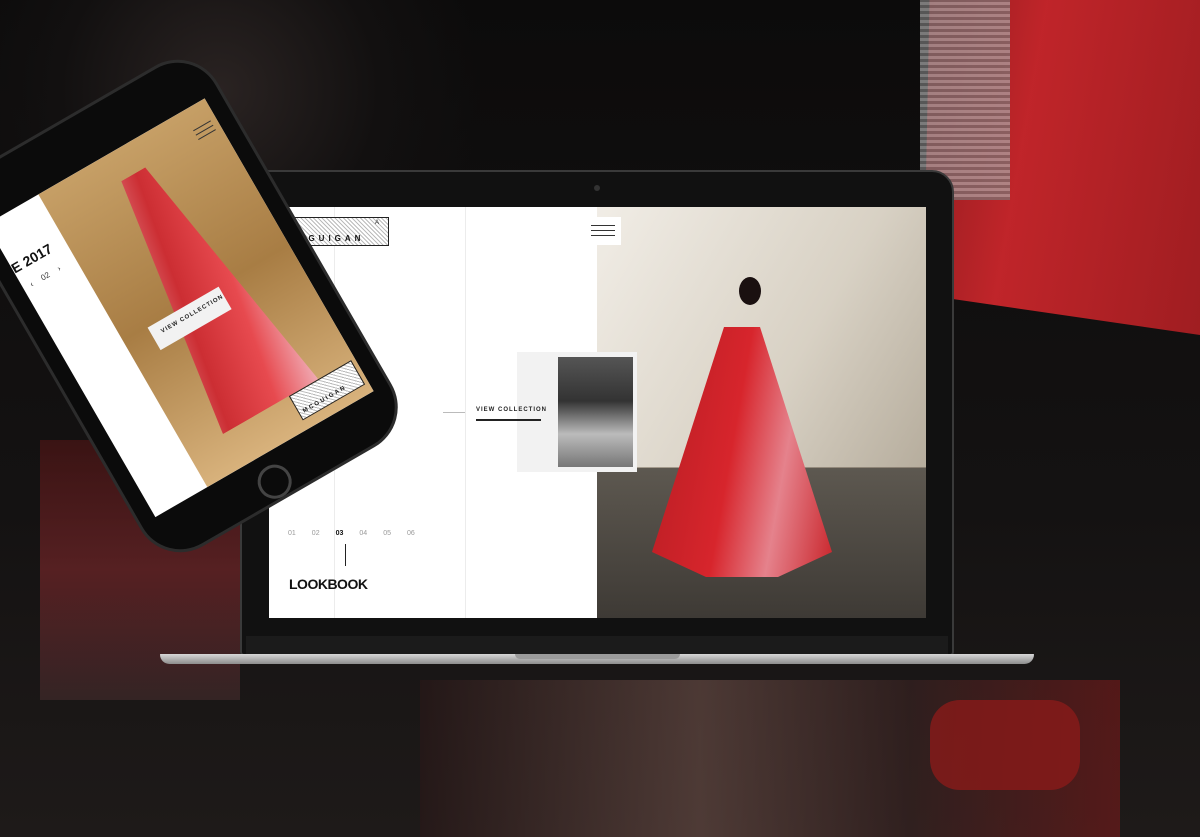 This screenshot has height=837, width=1200. What do you see at coordinates (335, 223) in the screenshot?
I see `logo-letters: K A` at bounding box center [335, 223].